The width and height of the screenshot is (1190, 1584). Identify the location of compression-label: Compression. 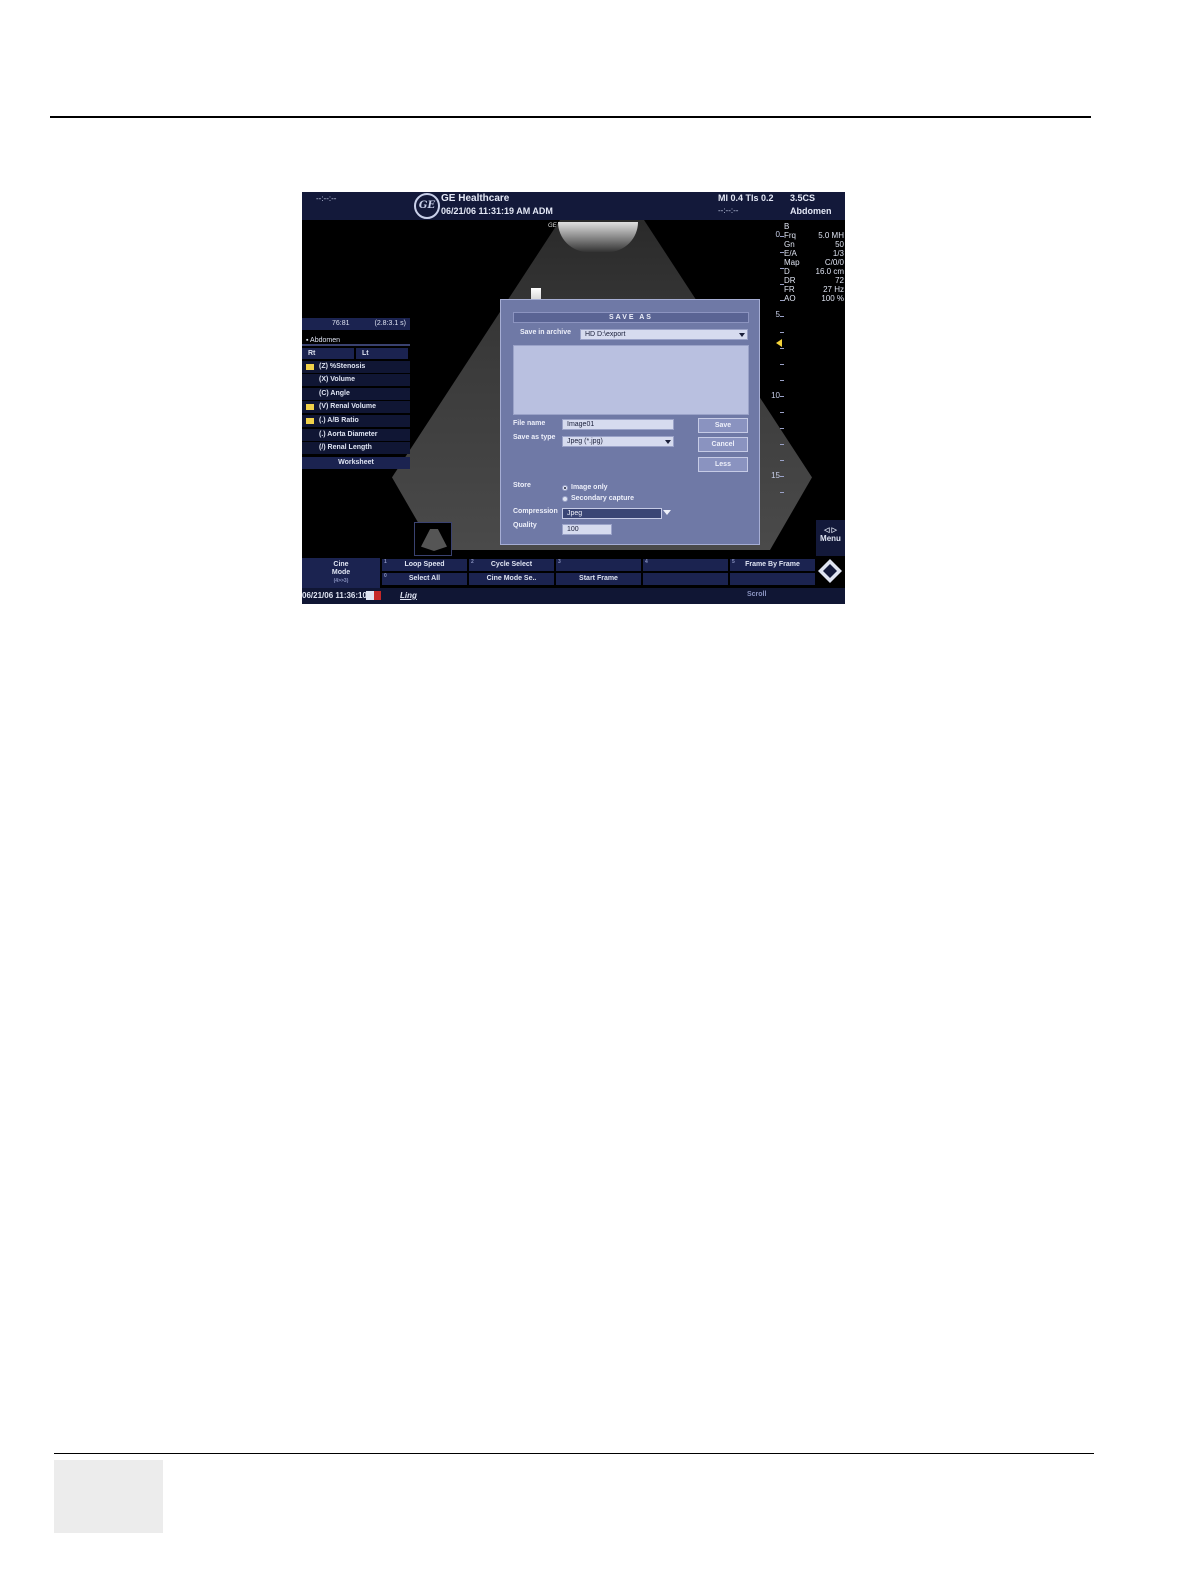
(535, 511).